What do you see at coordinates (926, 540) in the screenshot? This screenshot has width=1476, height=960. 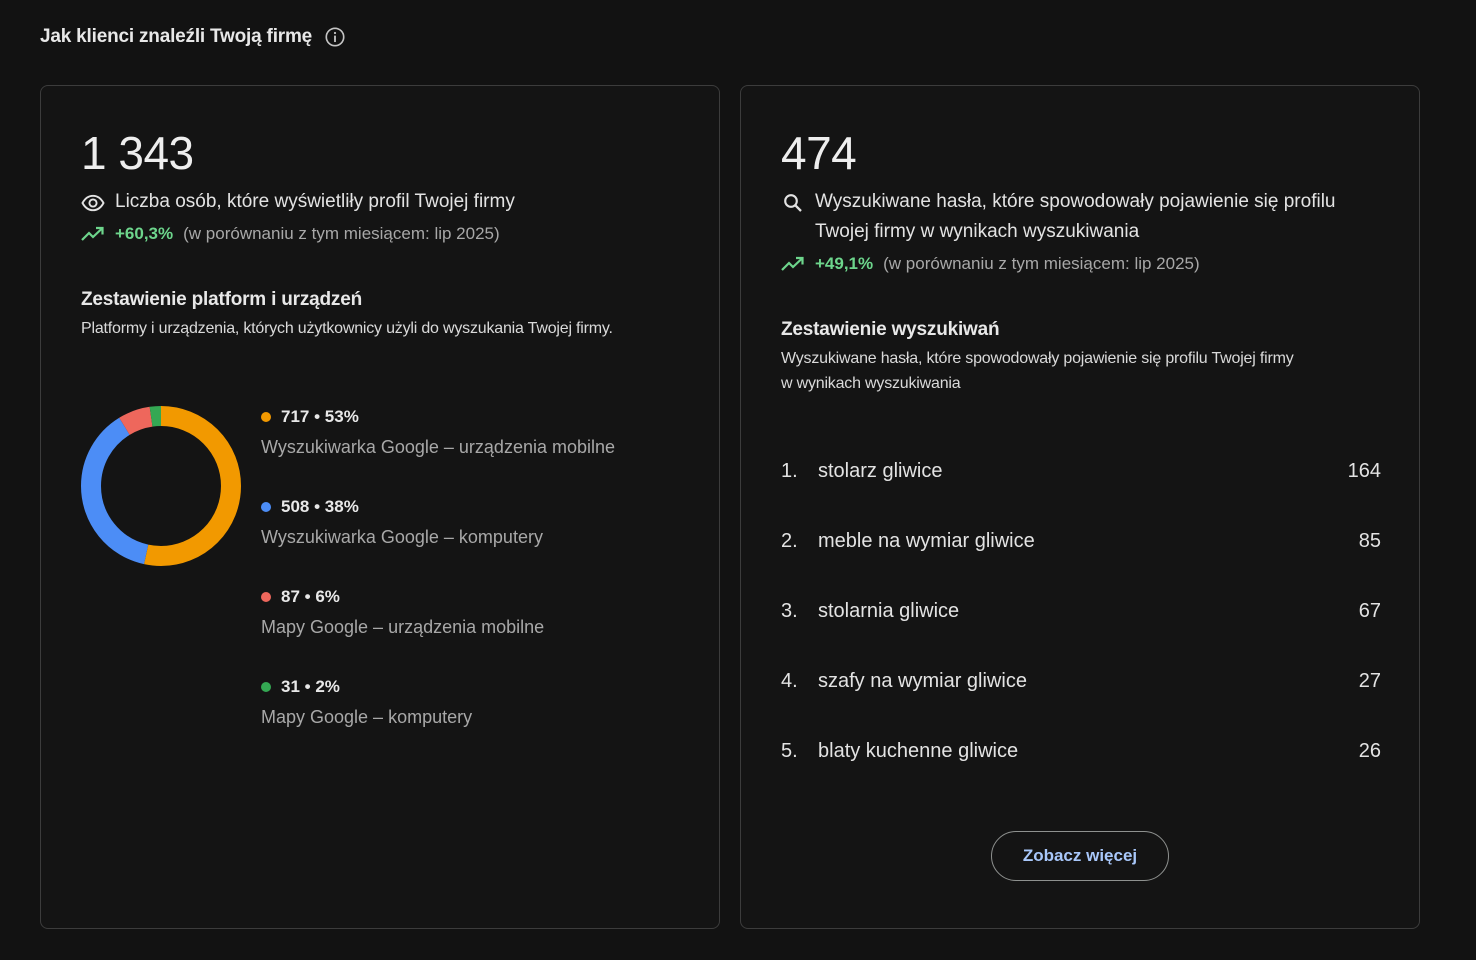 I see `term-text: meble na wymiar gliwice` at bounding box center [926, 540].